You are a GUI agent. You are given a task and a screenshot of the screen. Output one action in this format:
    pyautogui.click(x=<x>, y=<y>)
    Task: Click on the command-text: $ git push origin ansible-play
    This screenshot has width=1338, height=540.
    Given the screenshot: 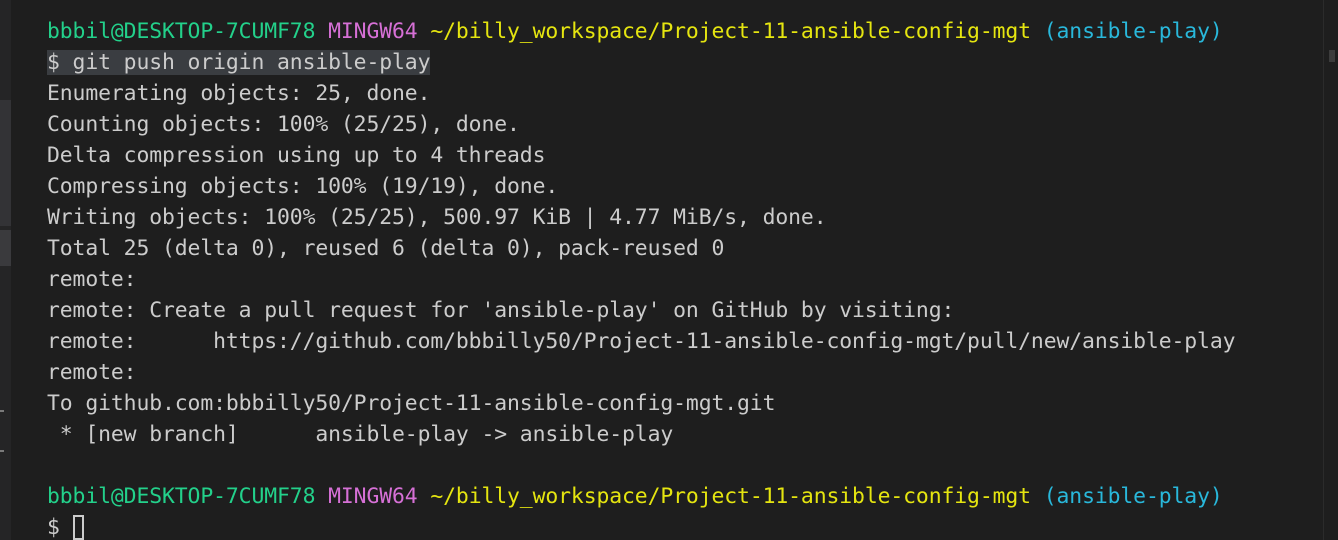 What is the action you would take?
    pyautogui.click(x=238, y=62)
    